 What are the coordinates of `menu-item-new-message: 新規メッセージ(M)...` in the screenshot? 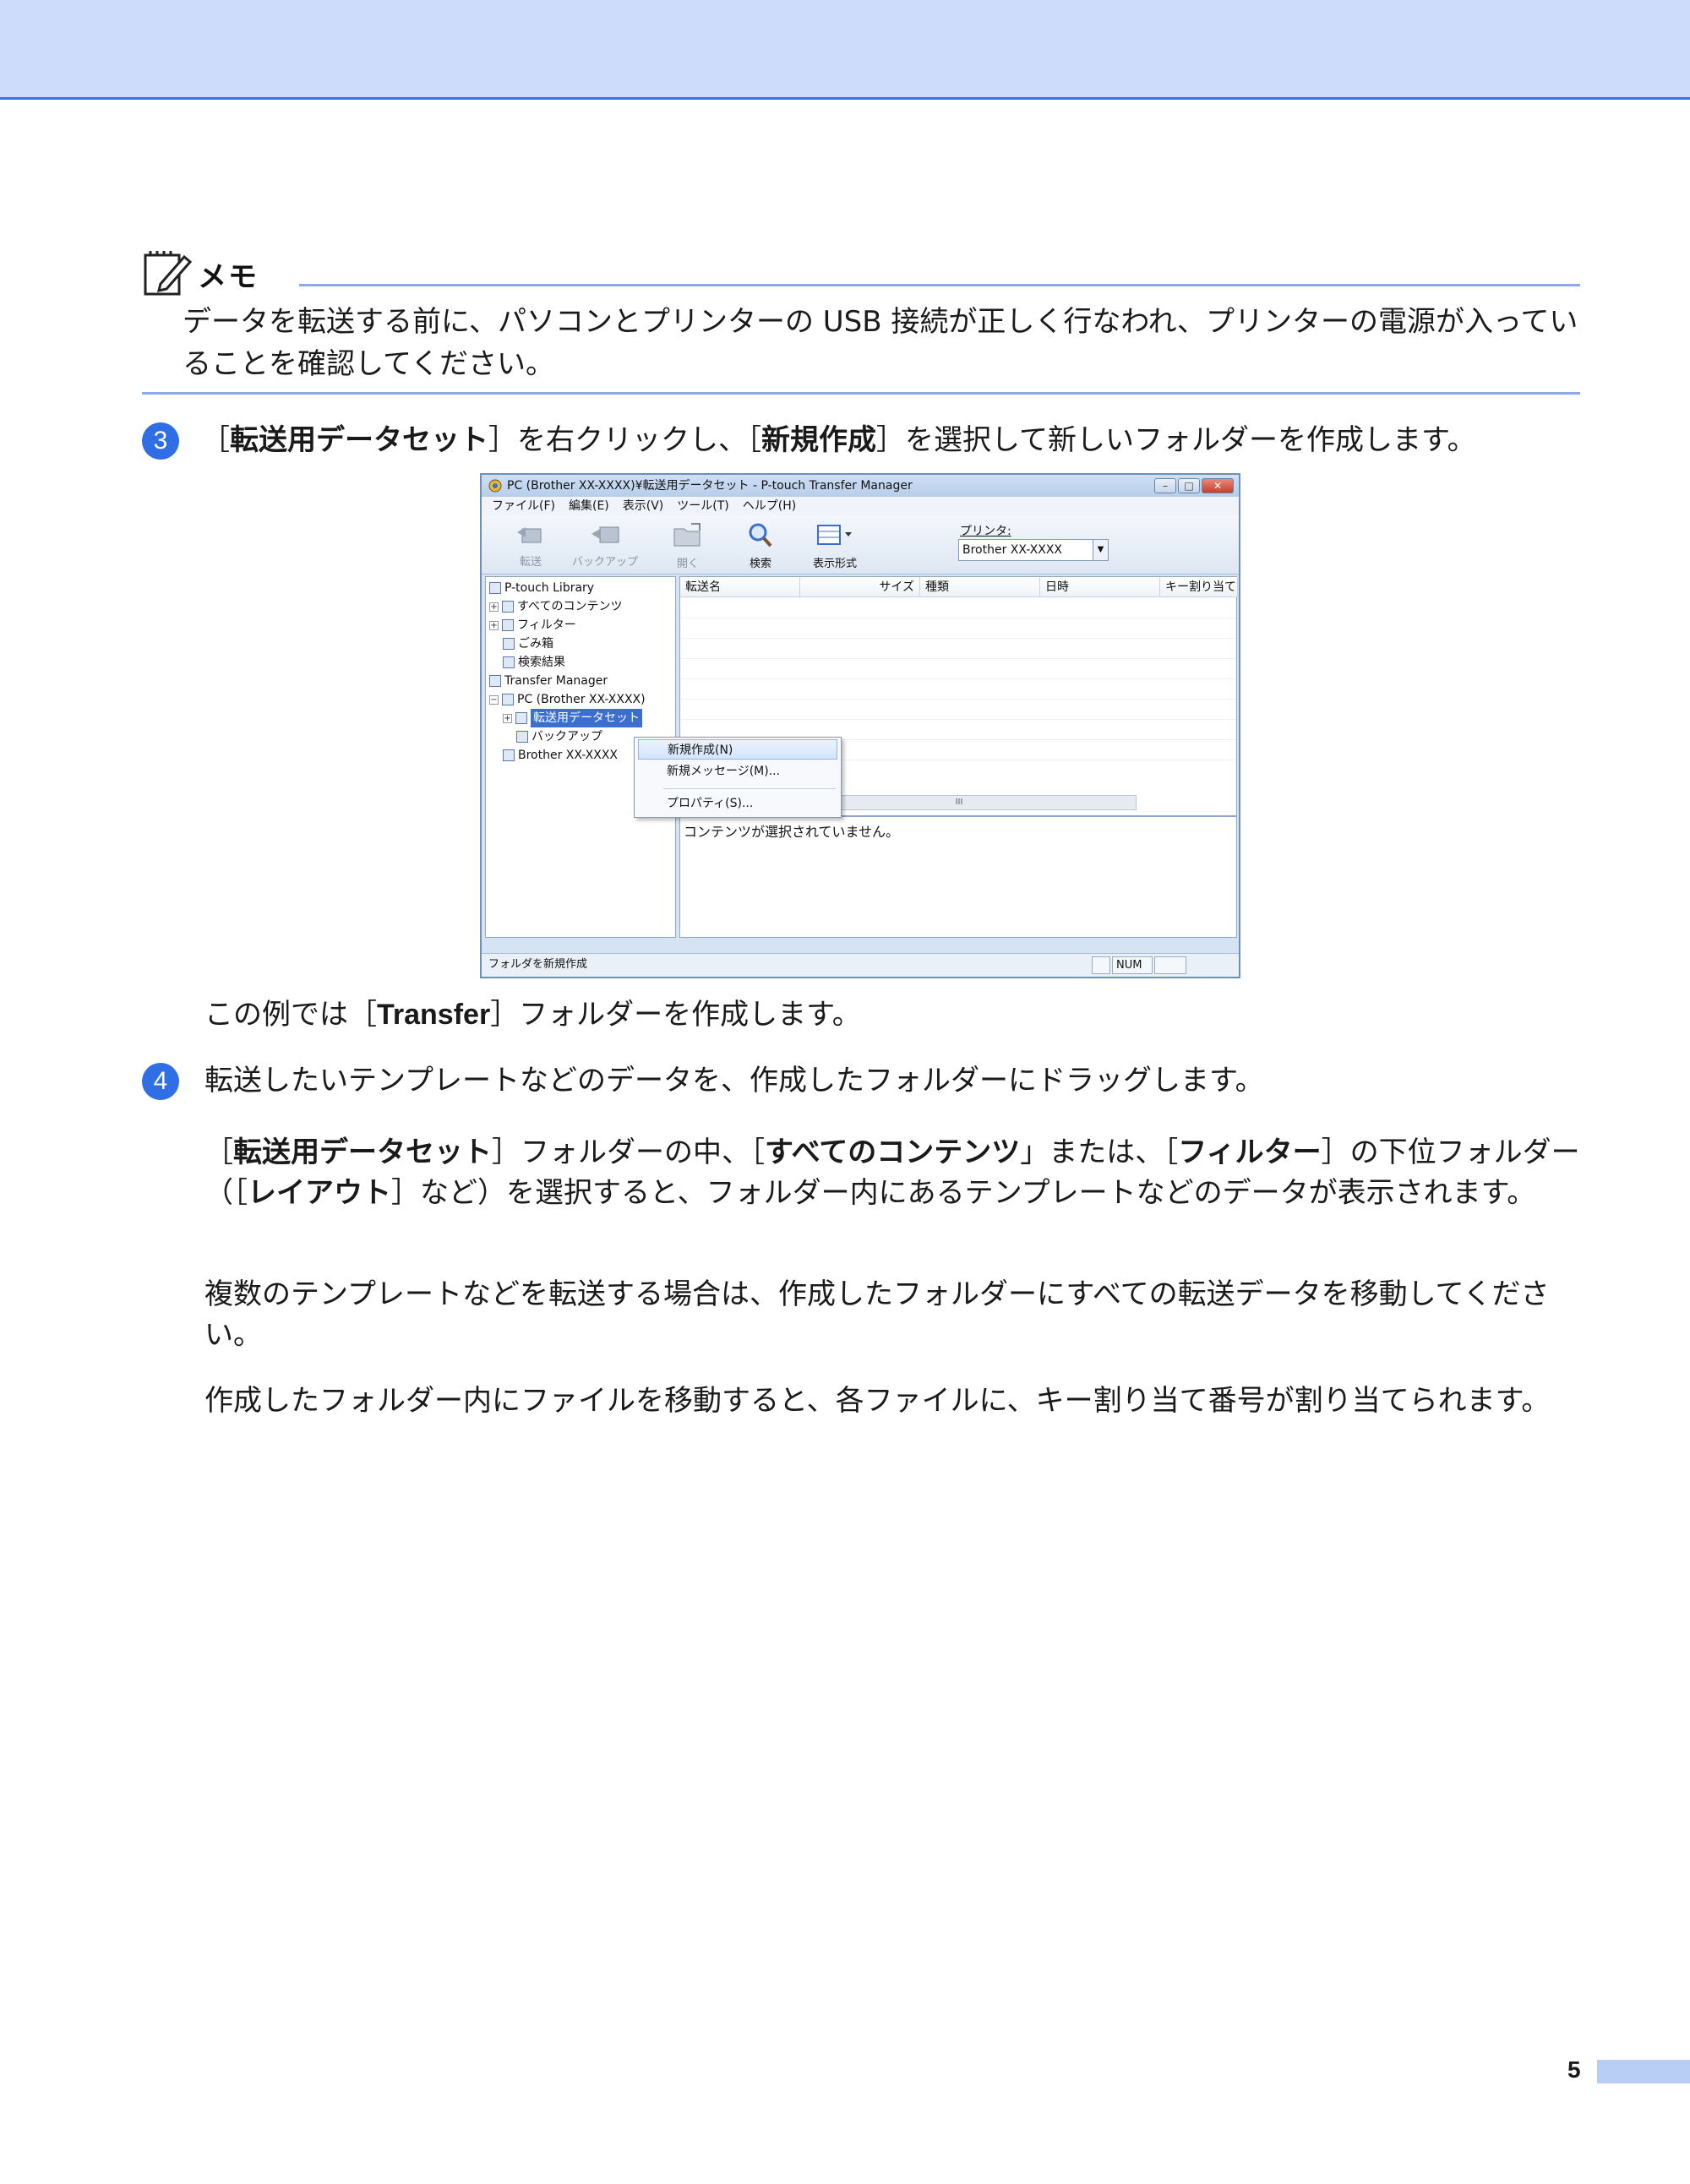 It's located at (737, 771).